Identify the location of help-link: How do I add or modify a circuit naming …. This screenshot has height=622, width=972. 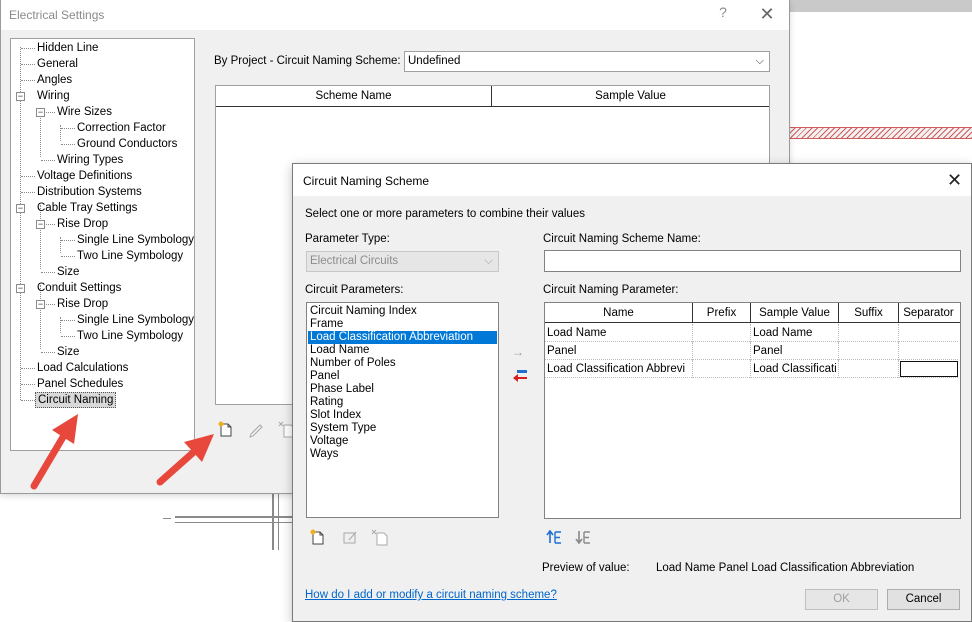
(431, 595).